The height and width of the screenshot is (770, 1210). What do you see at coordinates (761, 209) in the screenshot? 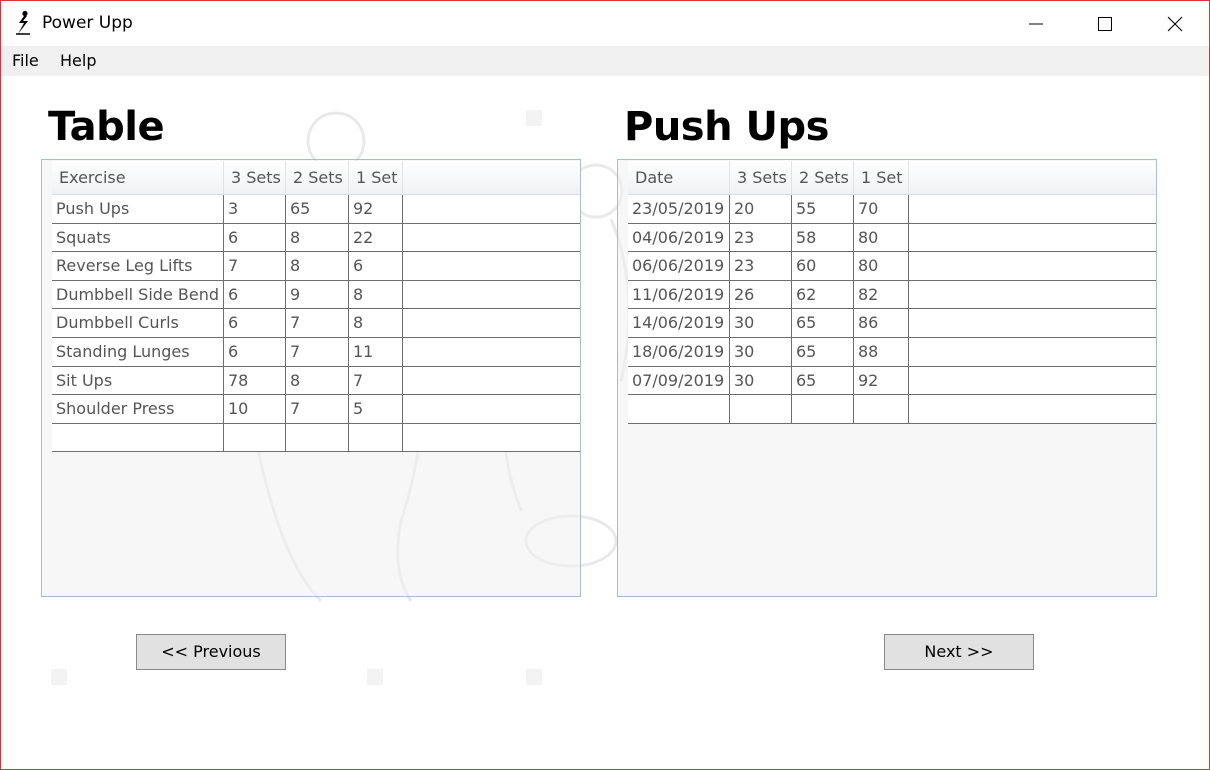
I see `table-cell: 20` at bounding box center [761, 209].